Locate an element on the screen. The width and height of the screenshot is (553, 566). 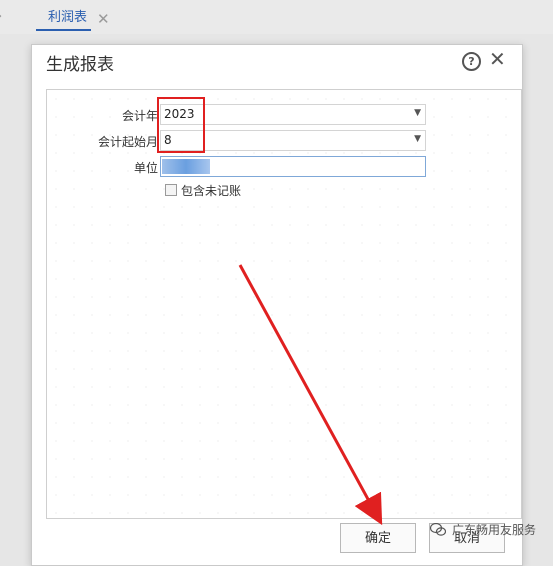
arrow-line is located at coordinates (310, 395).